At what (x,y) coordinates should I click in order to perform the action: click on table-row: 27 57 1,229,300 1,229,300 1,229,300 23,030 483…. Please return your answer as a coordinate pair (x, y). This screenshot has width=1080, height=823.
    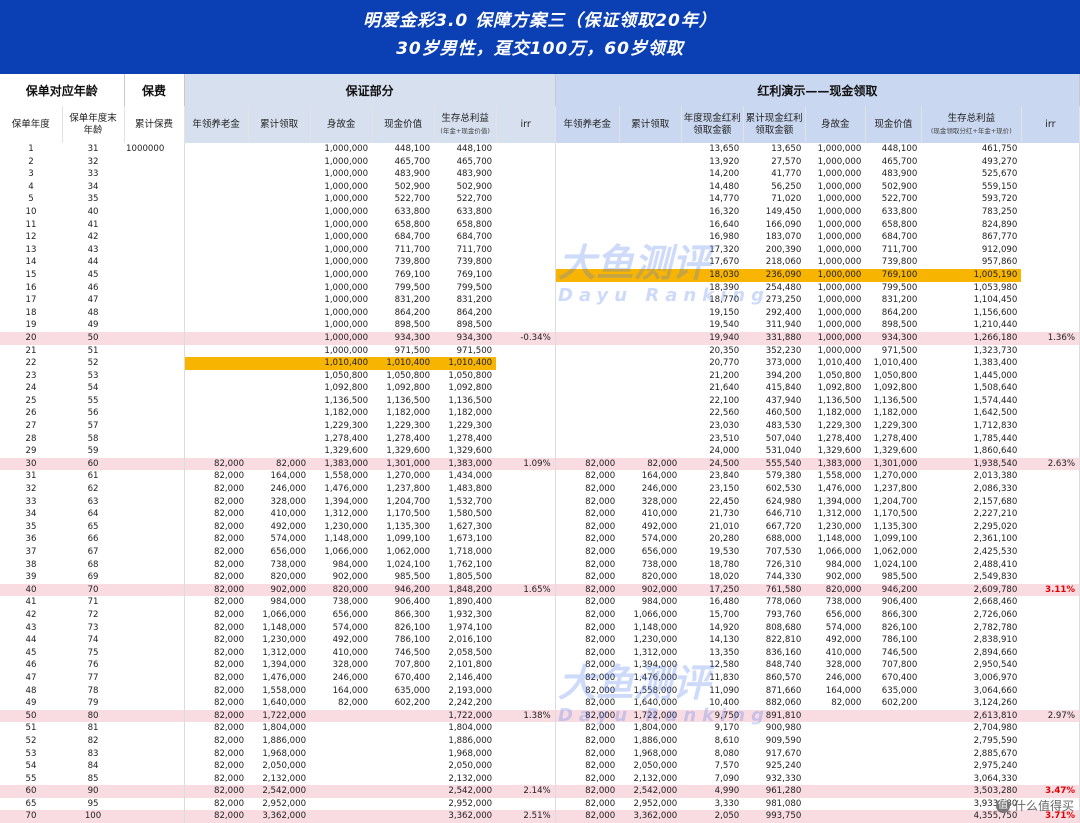
    Looking at the image, I should click on (540, 426).